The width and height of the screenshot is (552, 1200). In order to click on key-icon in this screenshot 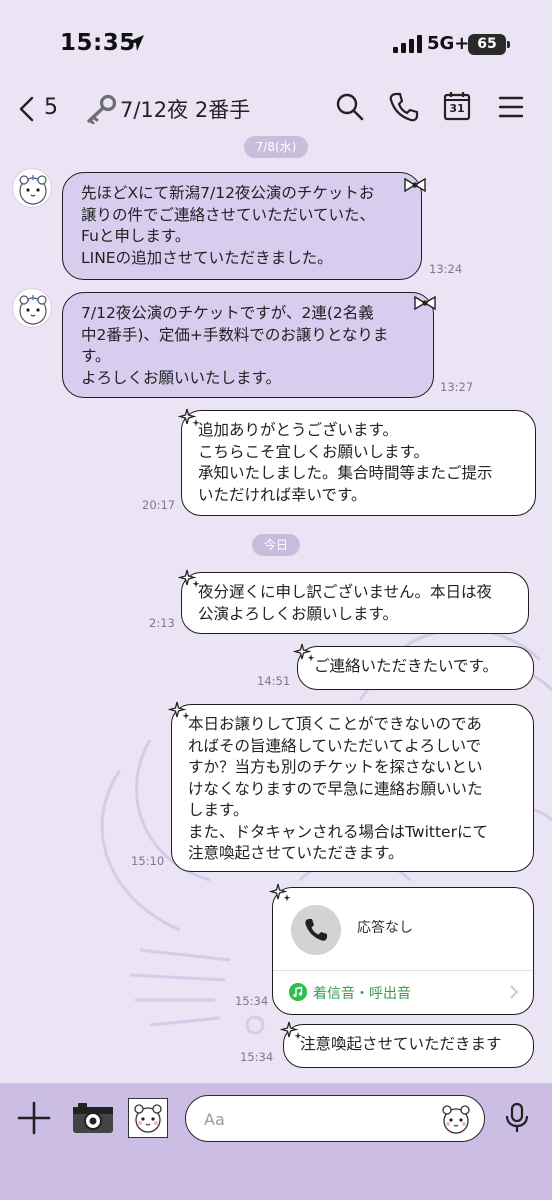, I will do `click(102, 109)`.